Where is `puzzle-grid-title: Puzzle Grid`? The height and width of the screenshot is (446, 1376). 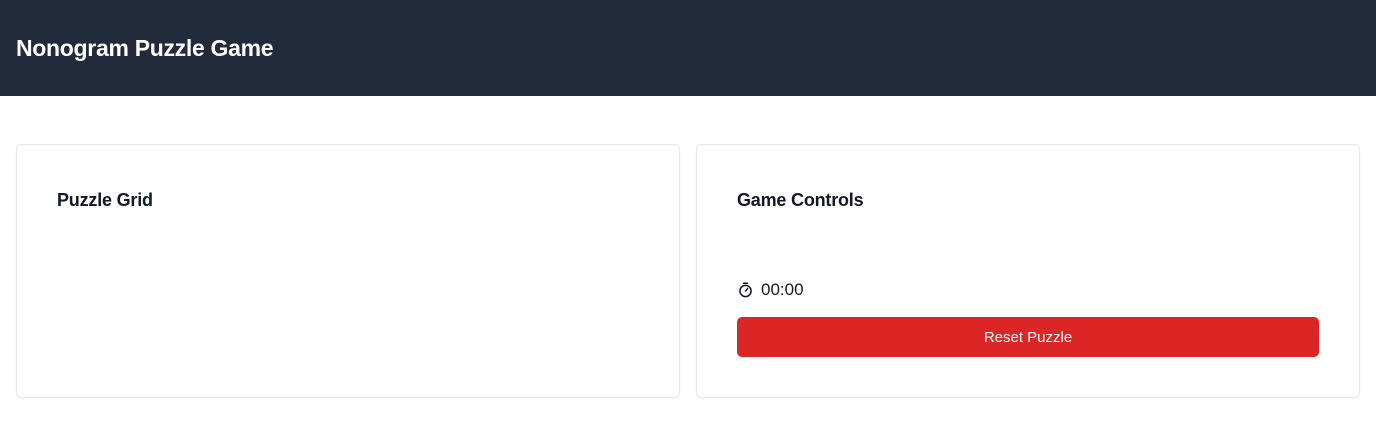 puzzle-grid-title: Puzzle Grid is located at coordinates (105, 200).